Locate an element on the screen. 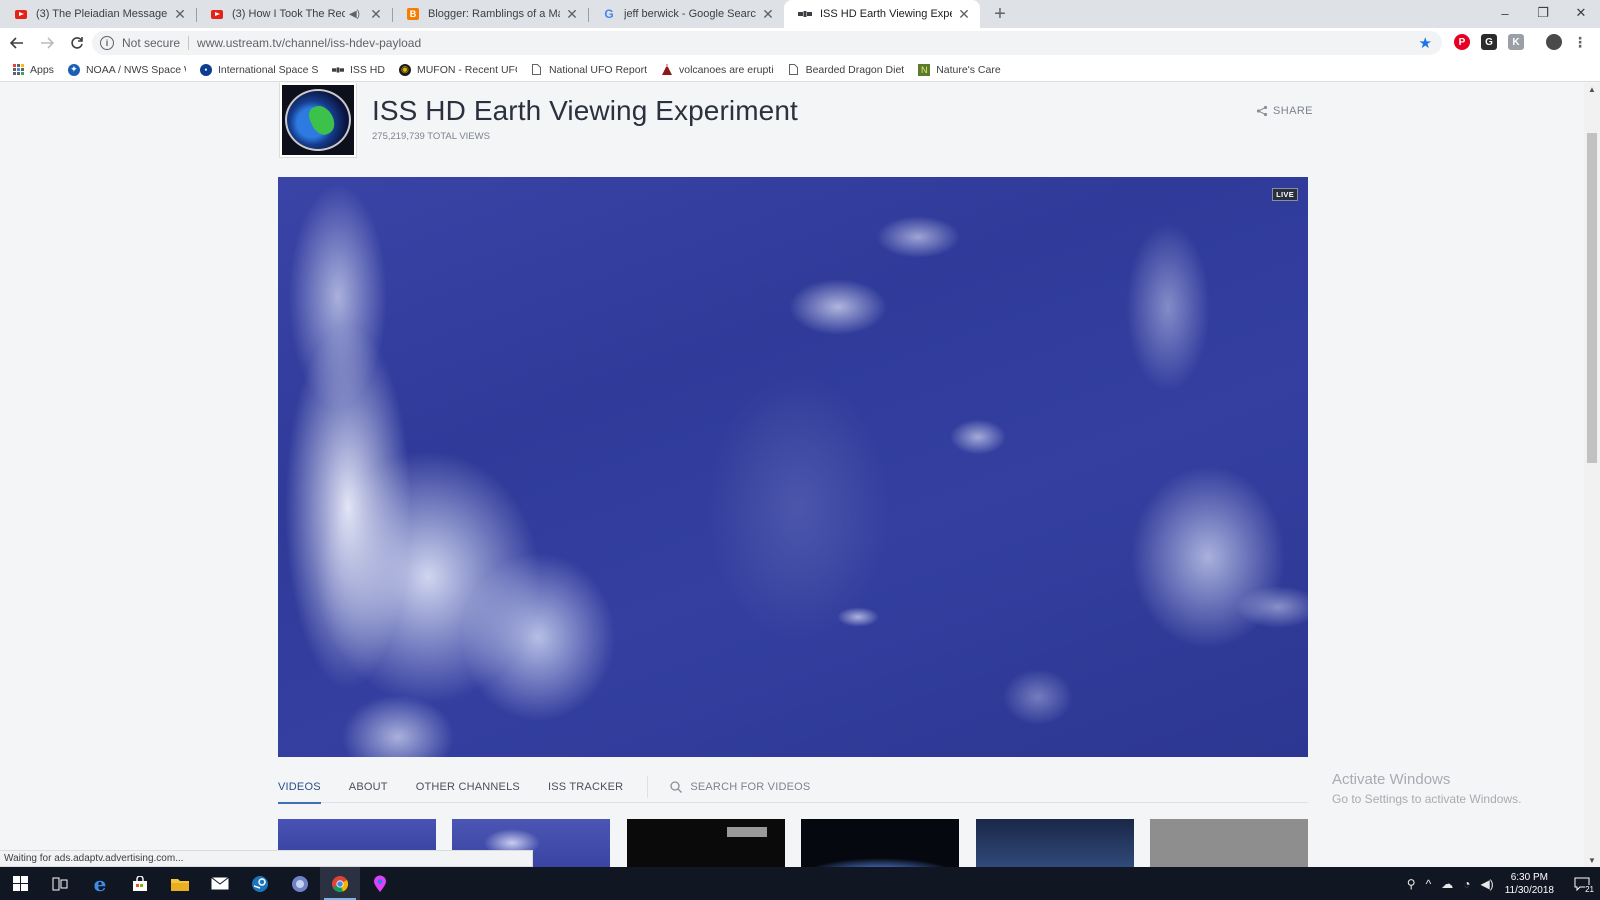 The image size is (1600, 900). tab-other-channels: OTHER CHANNELS is located at coordinates (468, 787).